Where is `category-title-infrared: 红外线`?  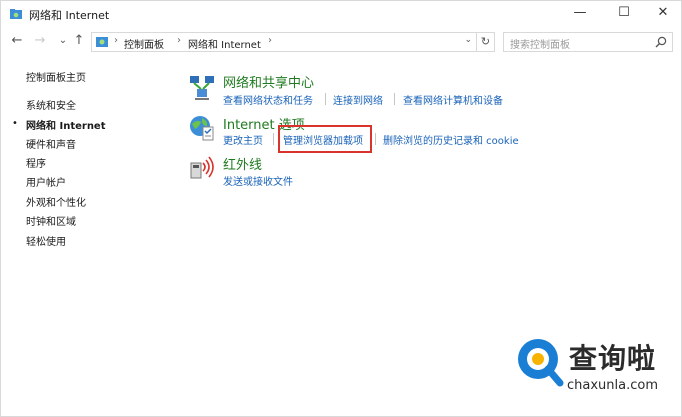 category-title-infrared: 红外线 is located at coordinates (242, 163).